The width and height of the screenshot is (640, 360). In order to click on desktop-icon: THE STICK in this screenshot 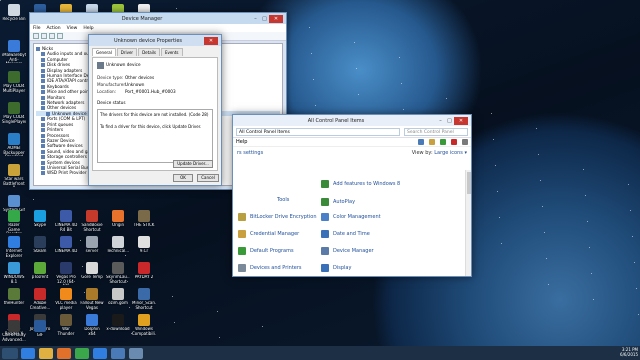, I will do `click(144, 219)`.